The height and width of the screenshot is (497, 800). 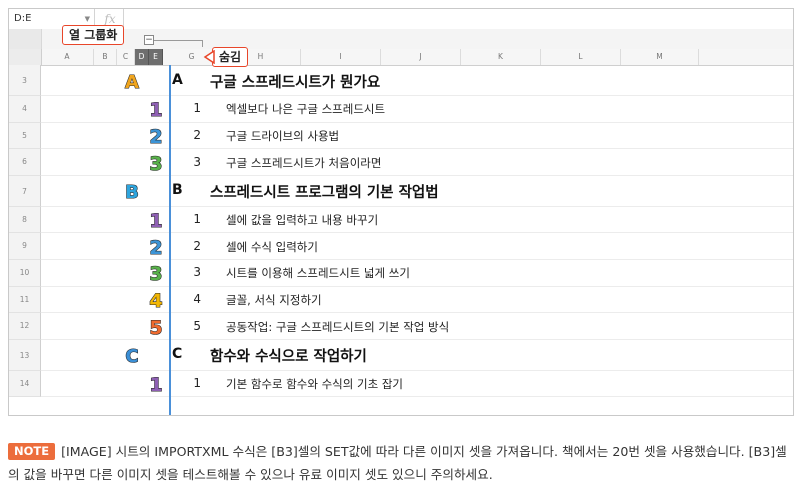 What do you see at coordinates (421, 57) in the screenshot?
I see `column-header-j: J` at bounding box center [421, 57].